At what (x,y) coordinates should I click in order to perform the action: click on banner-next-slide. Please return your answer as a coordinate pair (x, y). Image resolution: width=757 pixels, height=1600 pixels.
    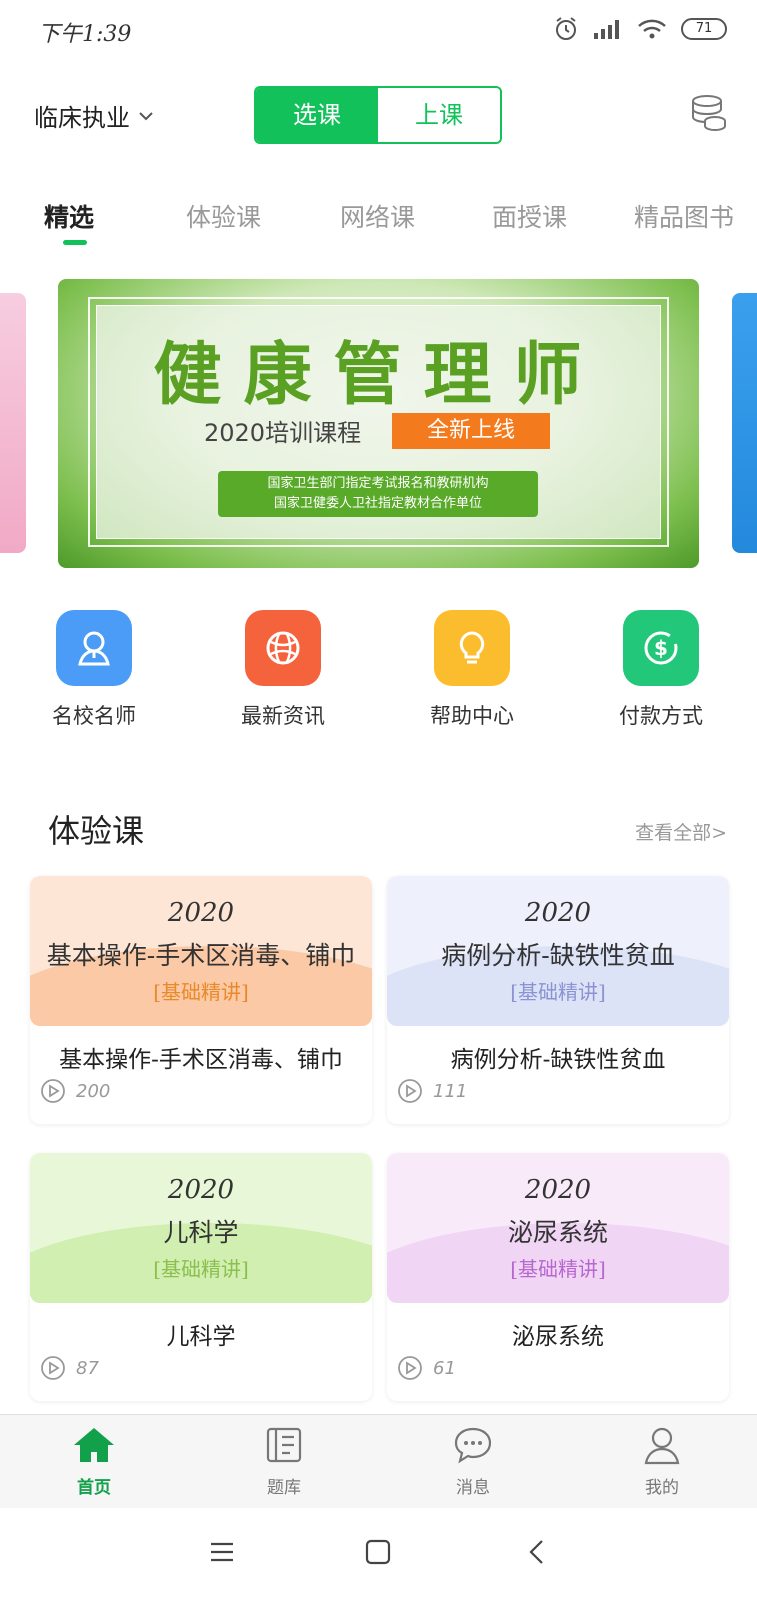
    Looking at the image, I should click on (744, 423).